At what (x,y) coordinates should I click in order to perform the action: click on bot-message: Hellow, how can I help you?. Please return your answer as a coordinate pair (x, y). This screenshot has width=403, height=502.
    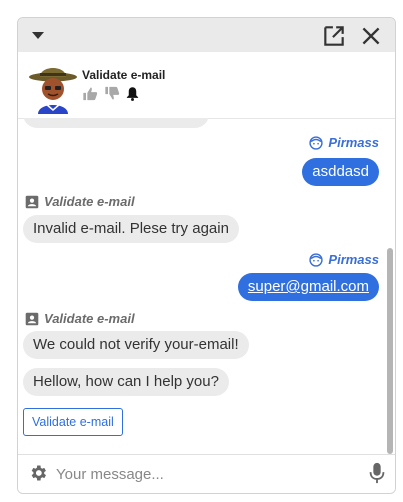
    Looking at the image, I should click on (126, 382).